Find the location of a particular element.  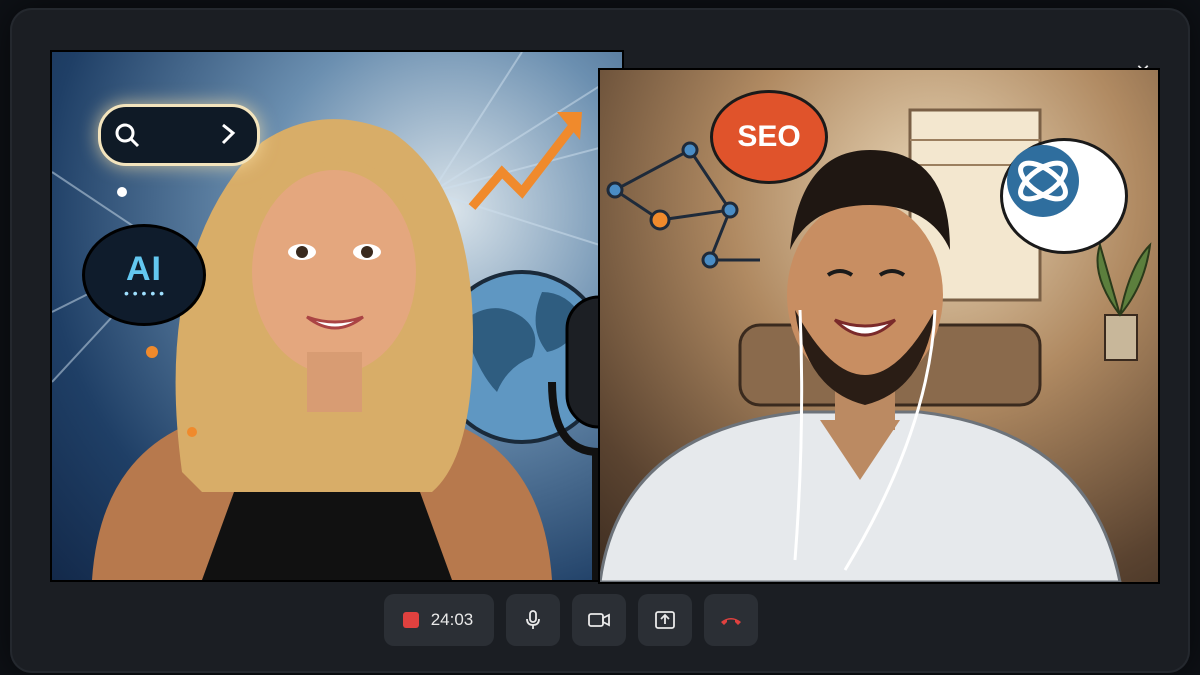

record-icon is located at coordinates (410, 620).